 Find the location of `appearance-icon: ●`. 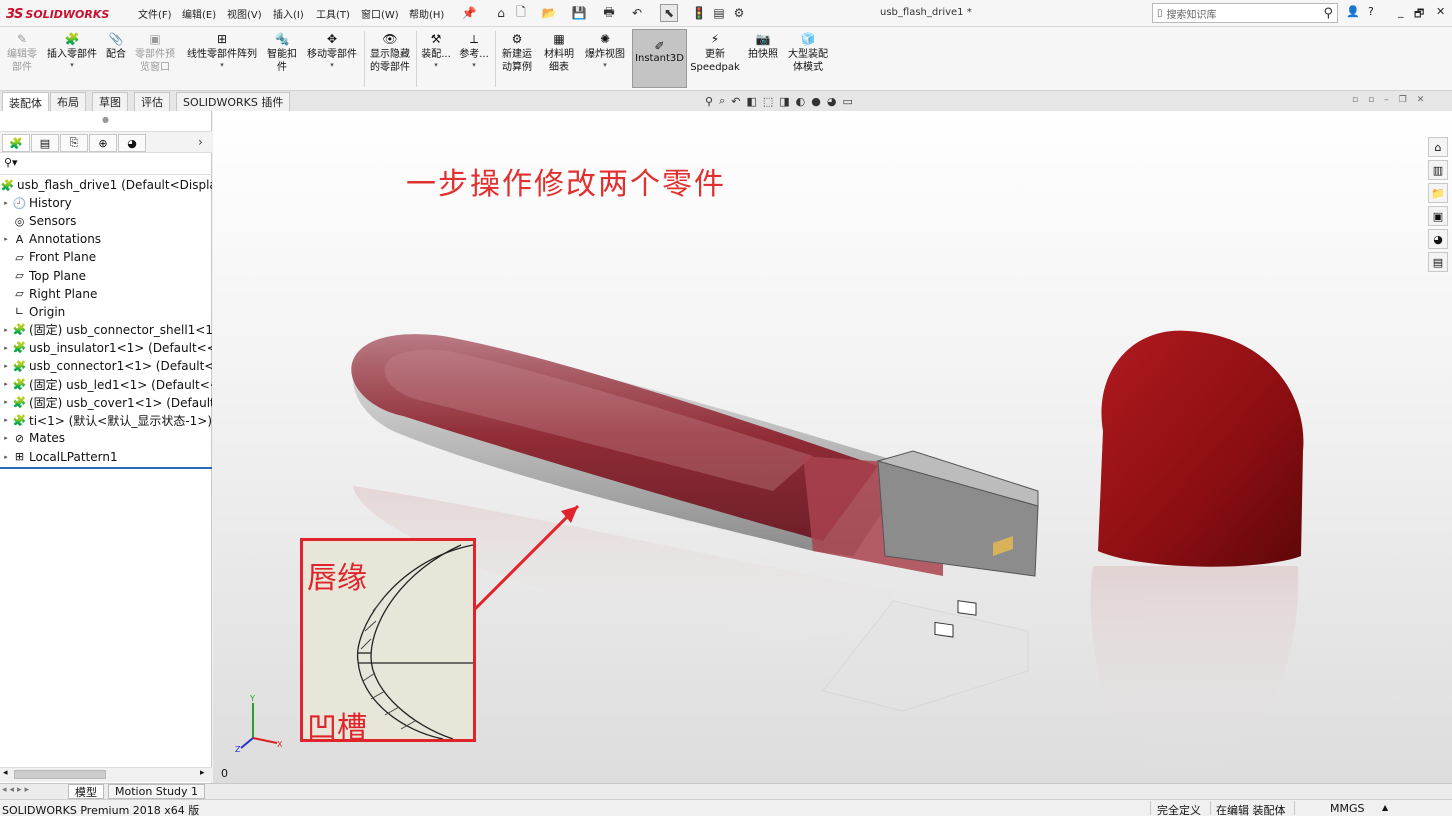

appearance-icon: ● is located at coordinates (816, 101).